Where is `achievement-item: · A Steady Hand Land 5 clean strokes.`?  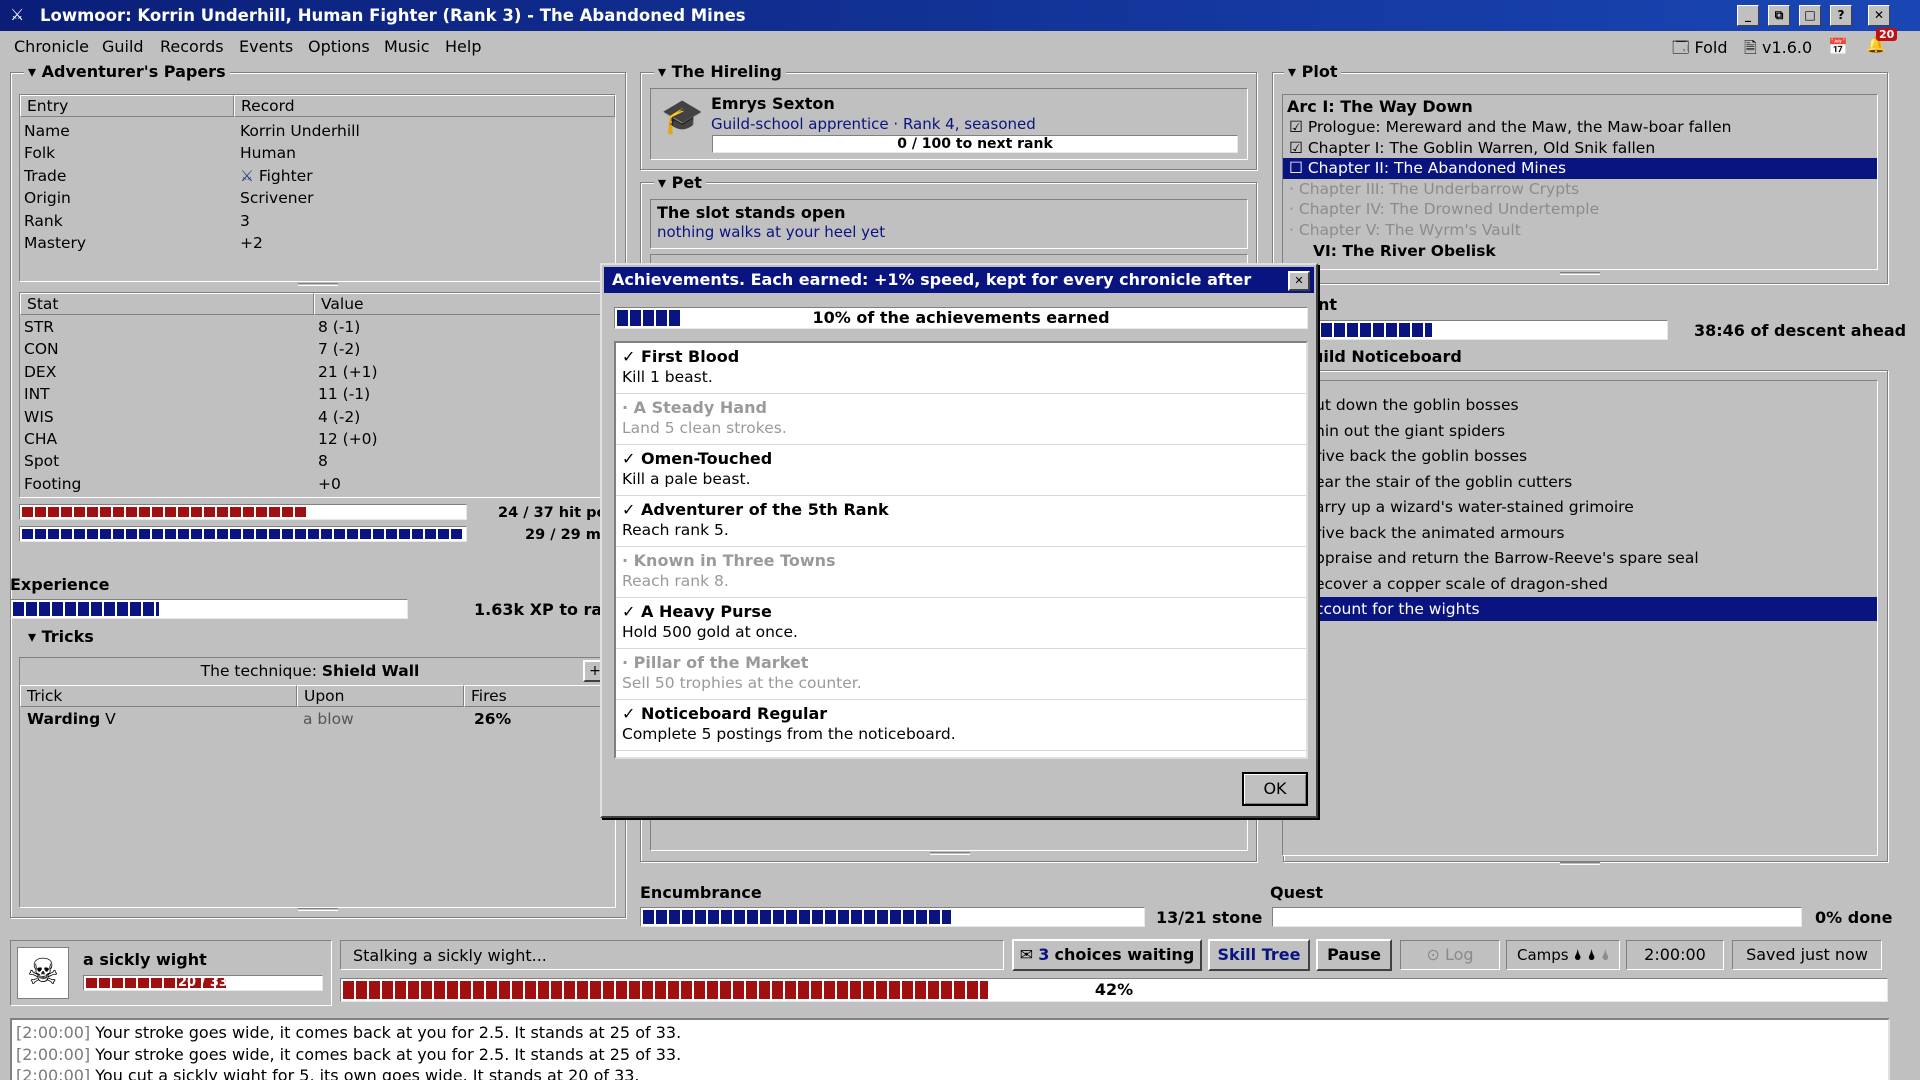 achievement-item: · A Steady Hand Land 5 clean strokes. is located at coordinates (961, 419).